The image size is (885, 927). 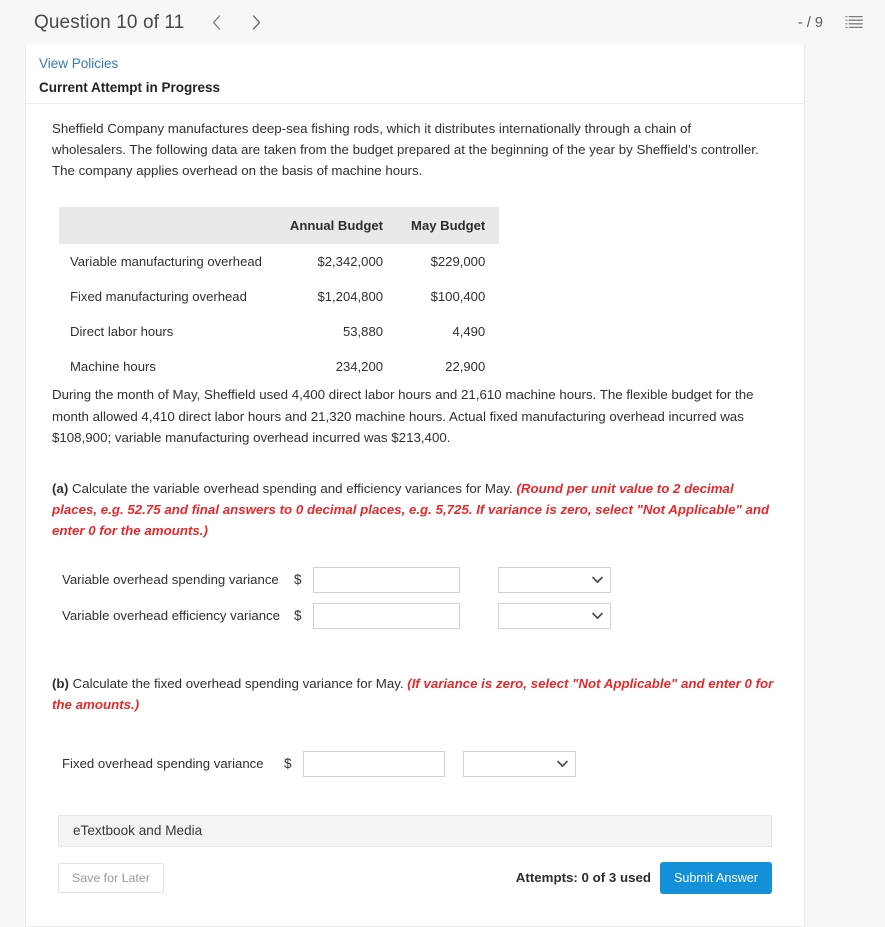 I want to click on toolbar-right-group: - / 9, so click(x=830, y=23).